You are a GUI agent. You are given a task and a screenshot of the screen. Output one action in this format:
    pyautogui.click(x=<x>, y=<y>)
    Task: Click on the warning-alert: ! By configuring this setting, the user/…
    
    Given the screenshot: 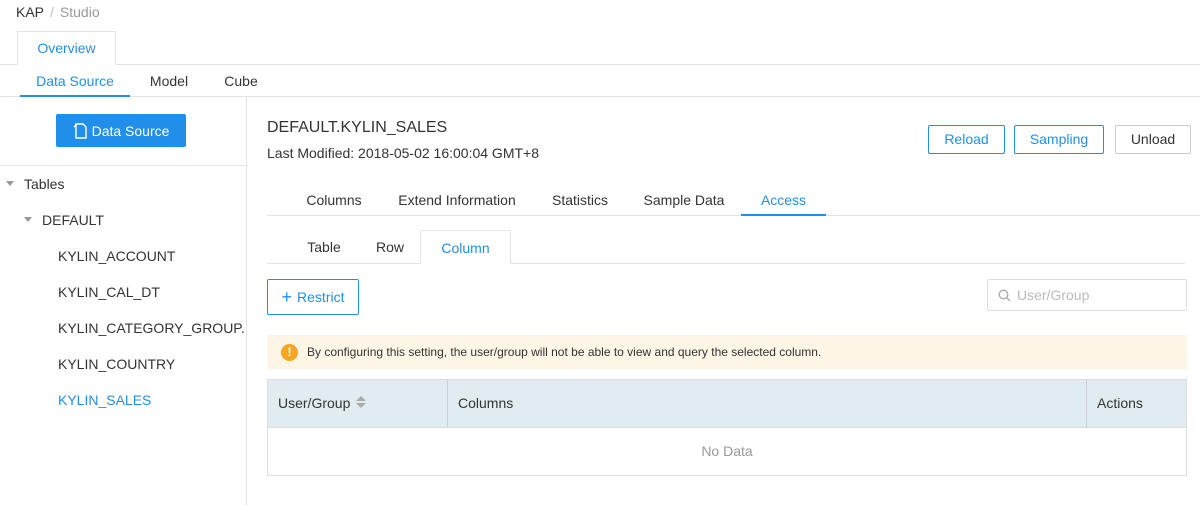 What is the action you would take?
    pyautogui.click(x=727, y=352)
    